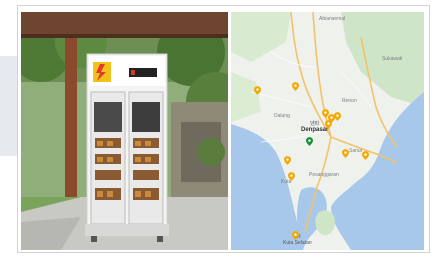  What do you see at coordinates (332, 19) in the screenshot?
I see `map-label-north: Abiansemal` at bounding box center [332, 19].